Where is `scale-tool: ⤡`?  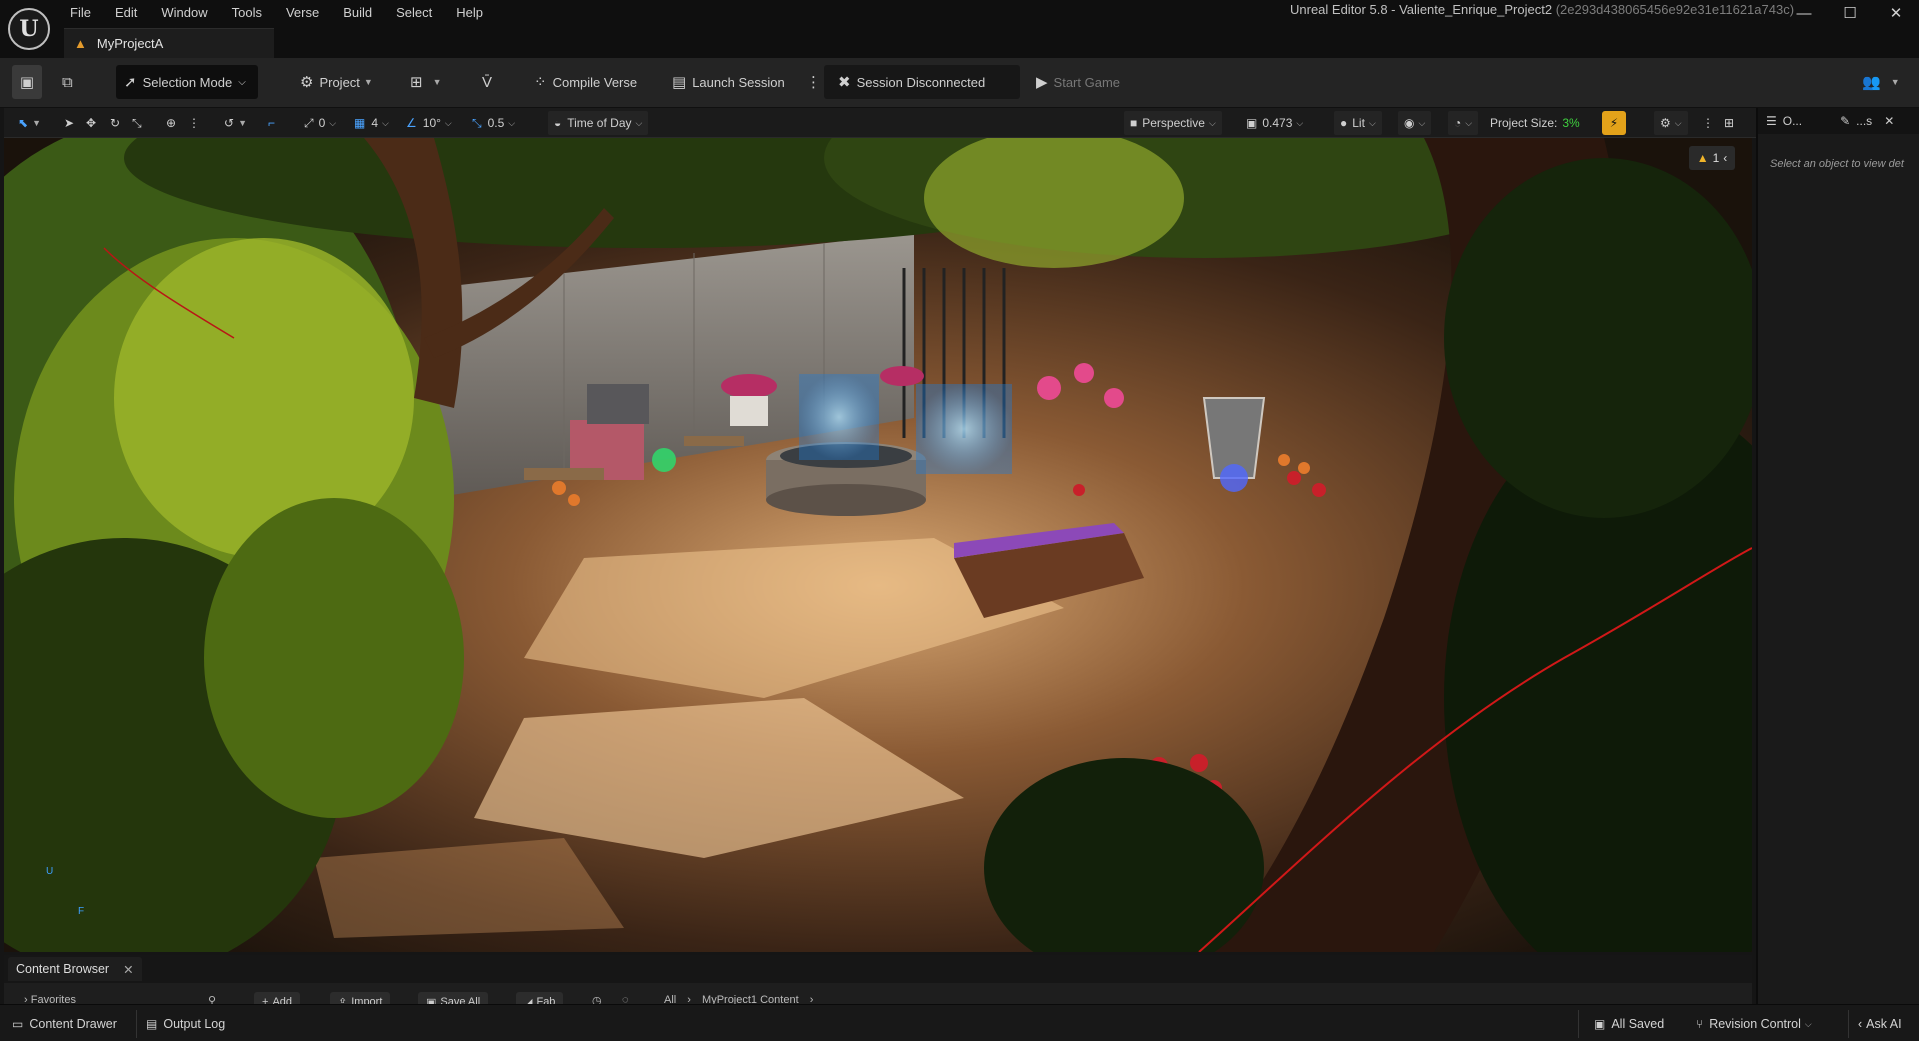
scale-tool: ⤡ is located at coordinates (137, 123).